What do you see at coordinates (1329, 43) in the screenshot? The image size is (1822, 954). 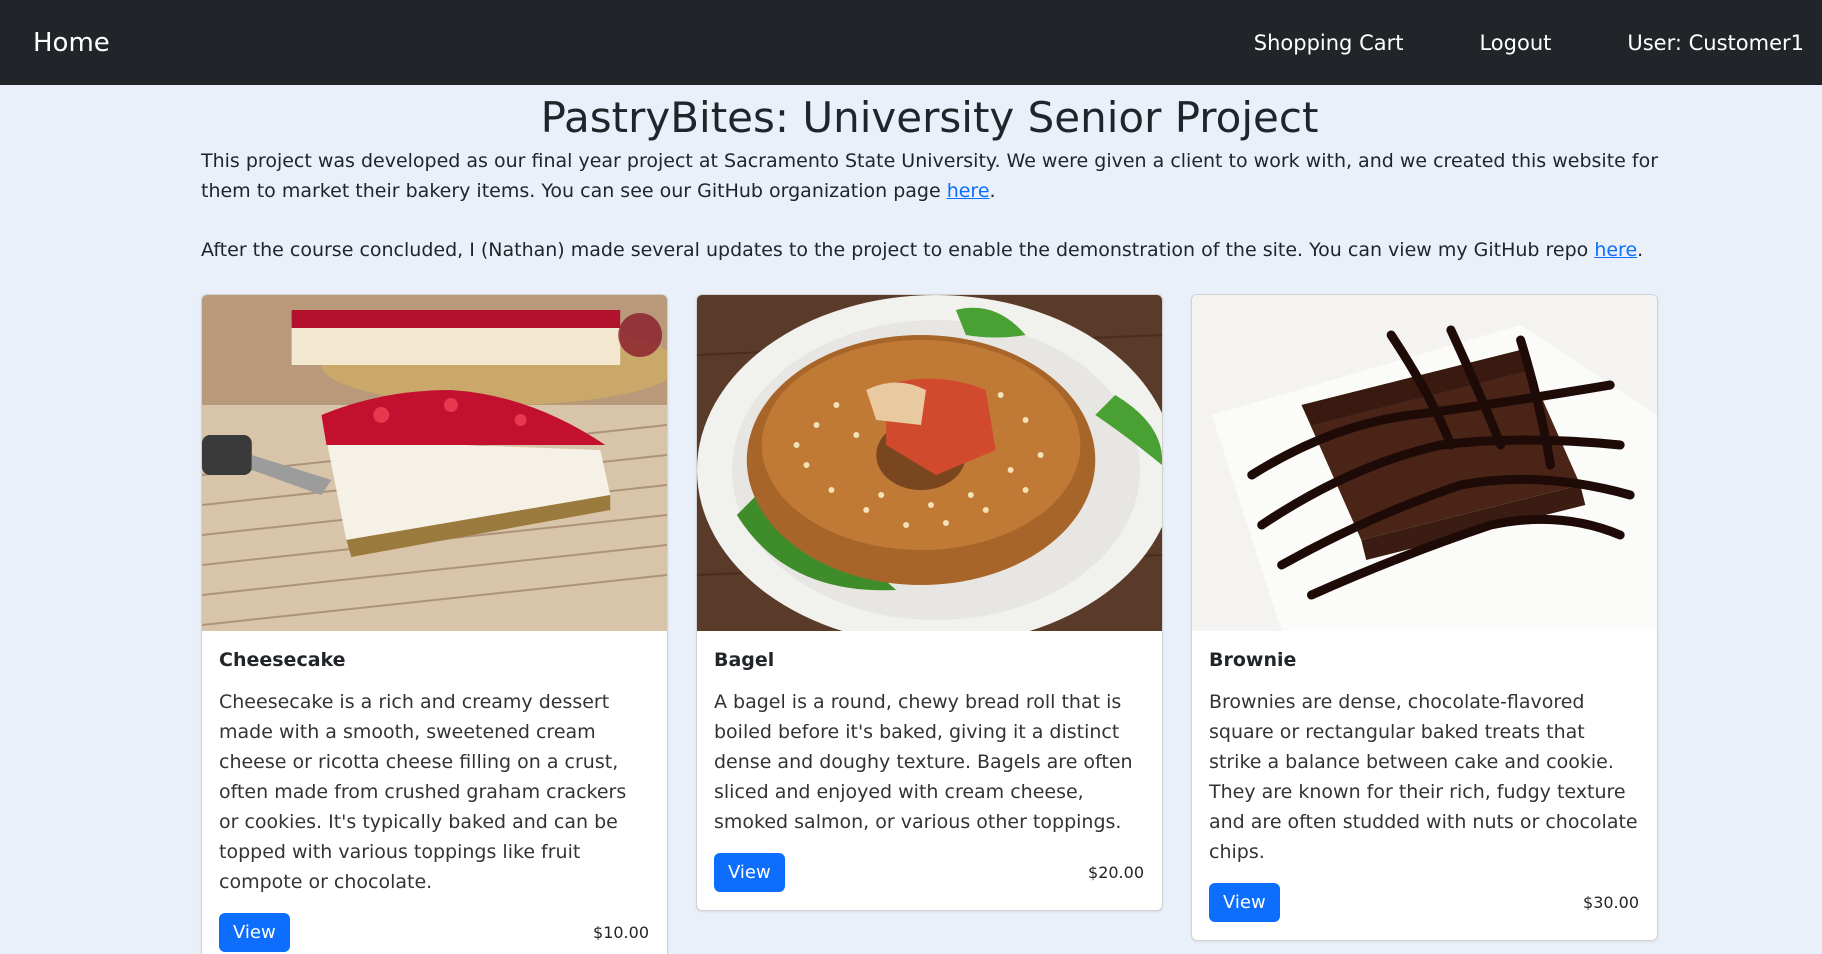 I see `shopping-cart-link: Shopping Cart` at bounding box center [1329, 43].